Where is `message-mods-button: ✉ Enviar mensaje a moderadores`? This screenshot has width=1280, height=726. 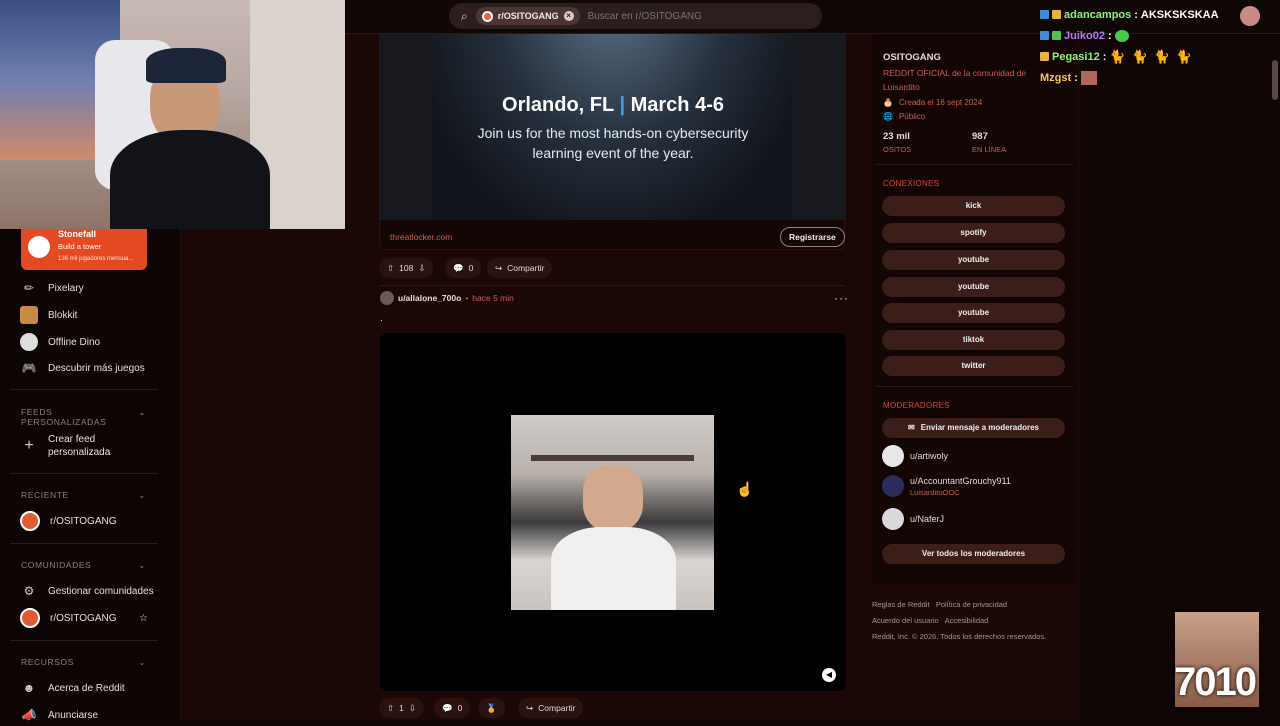 message-mods-button: ✉ Enviar mensaje a moderadores is located at coordinates (973, 428).